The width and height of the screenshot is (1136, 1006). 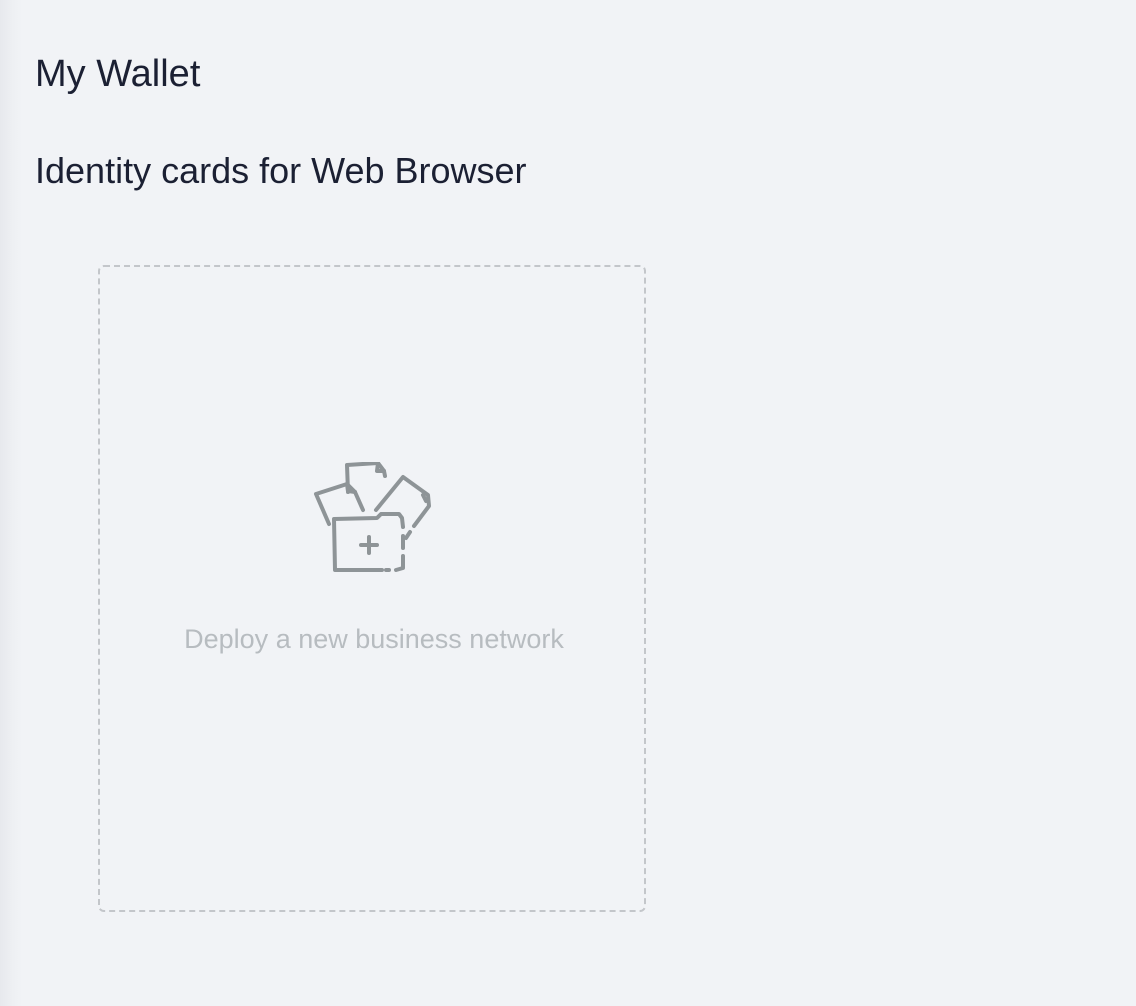 What do you see at coordinates (374, 639) in the screenshot?
I see `deploy-card-label: Deploy a new business network` at bounding box center [374, 639].